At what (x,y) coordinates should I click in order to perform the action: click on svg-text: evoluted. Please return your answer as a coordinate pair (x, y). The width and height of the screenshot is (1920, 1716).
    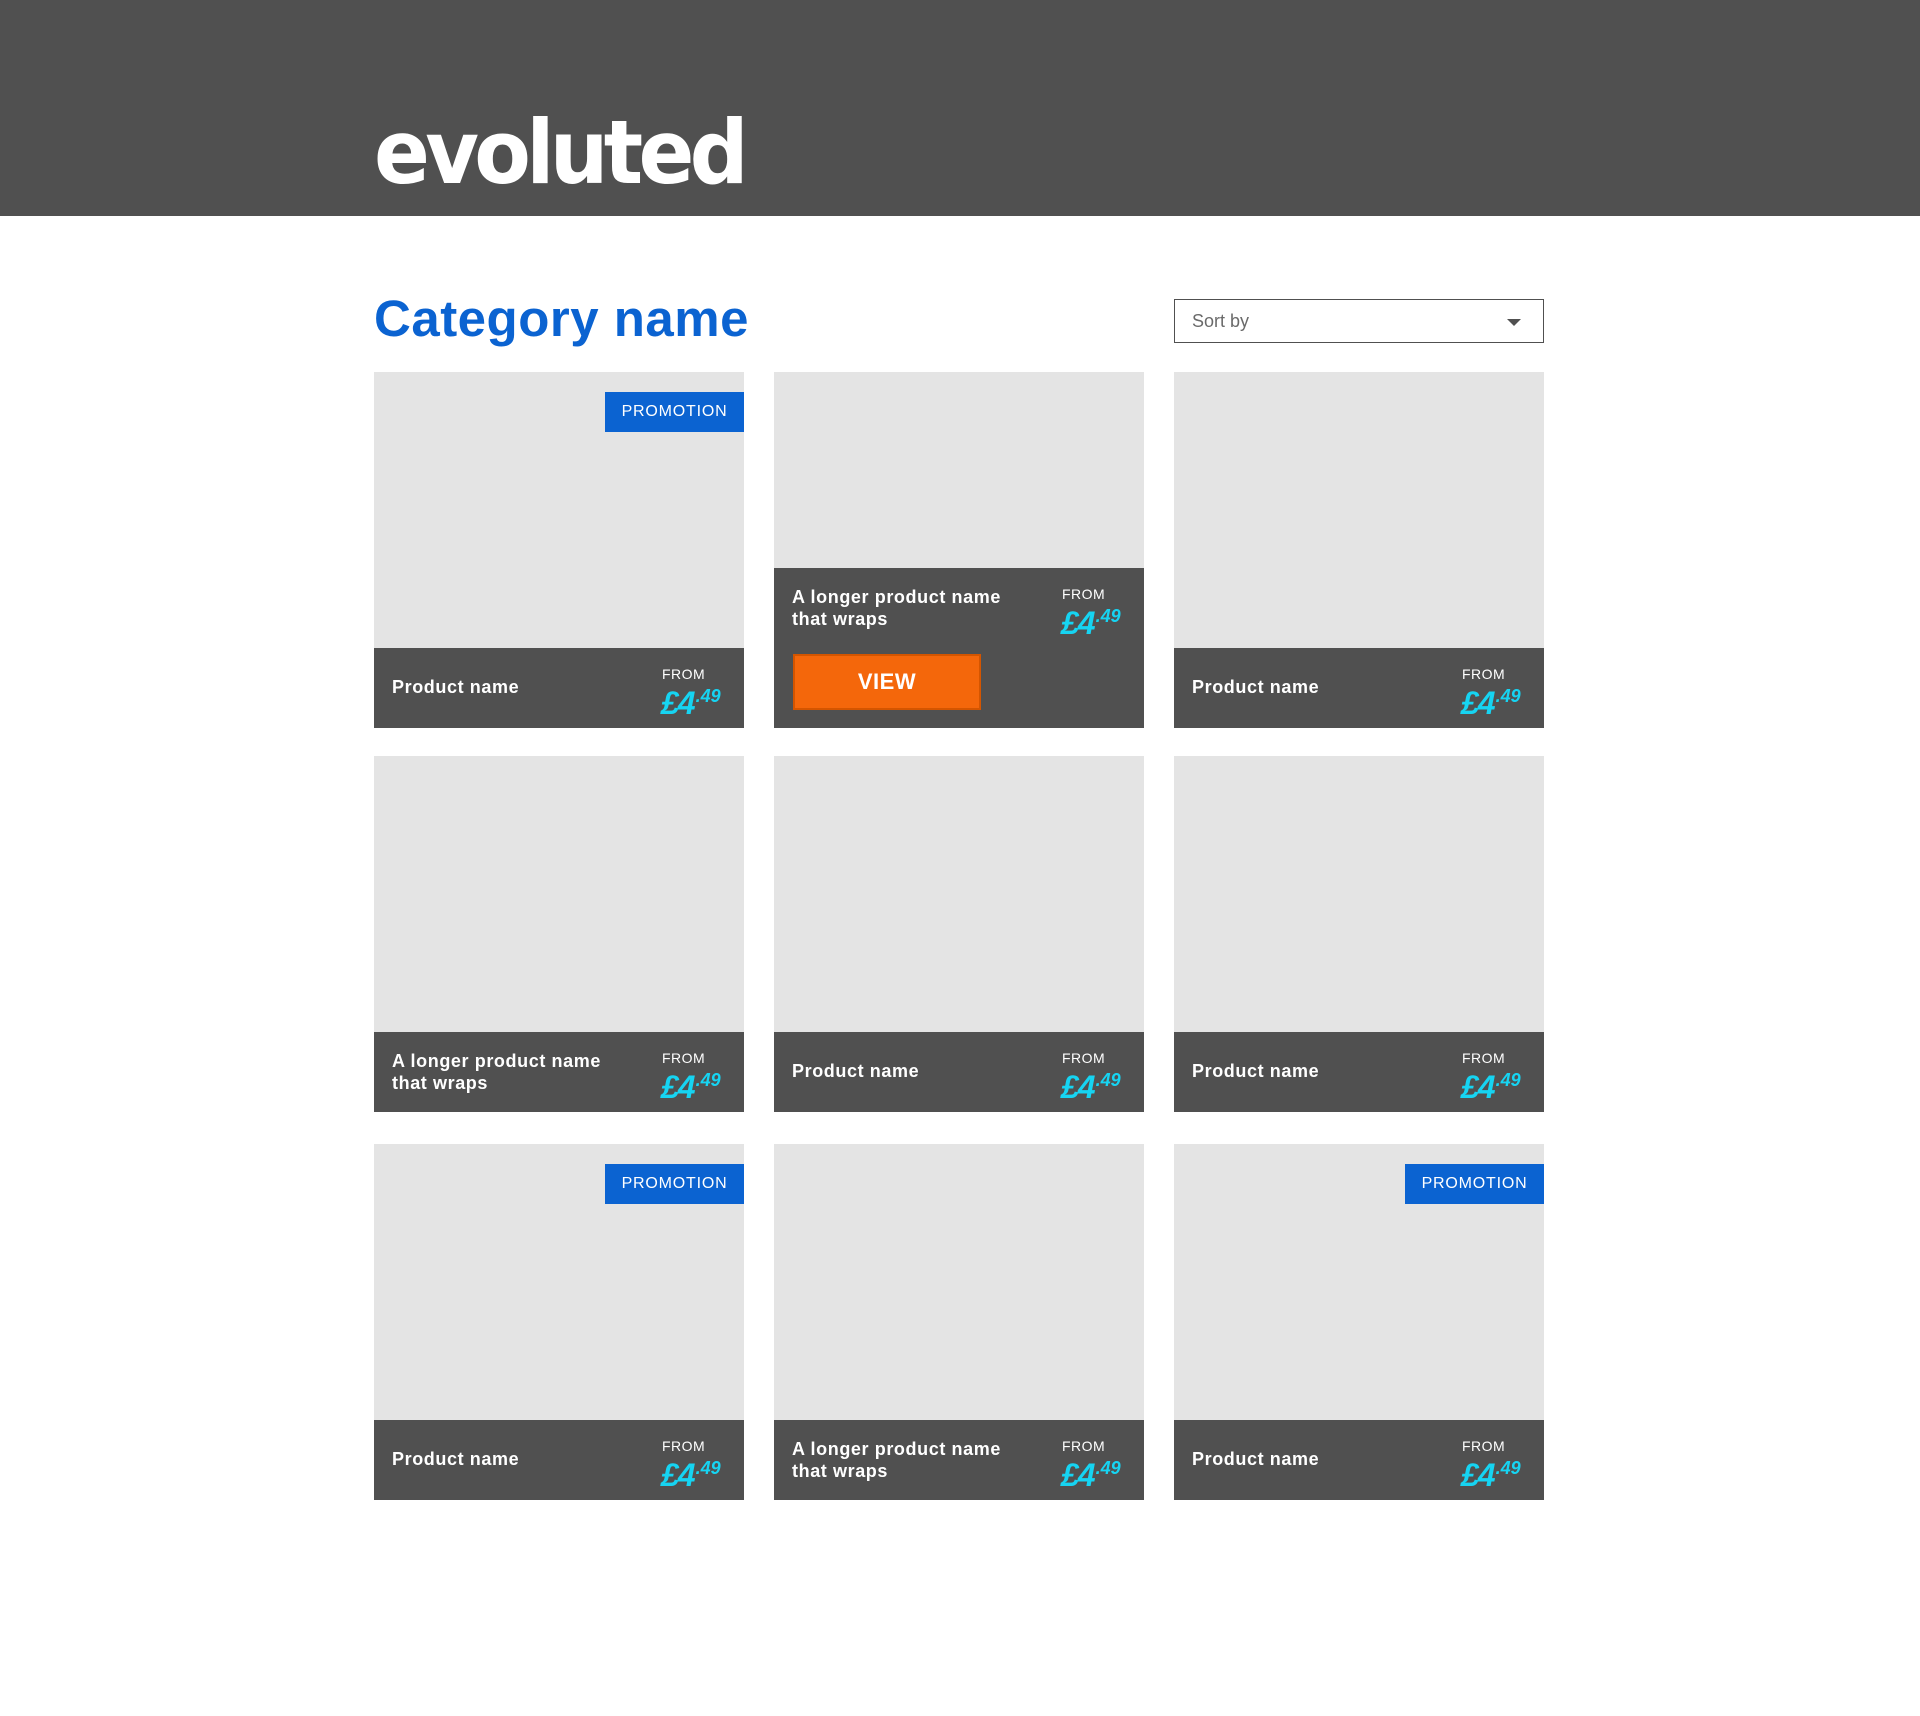
    Looking at the image, I should click on (559, 152).